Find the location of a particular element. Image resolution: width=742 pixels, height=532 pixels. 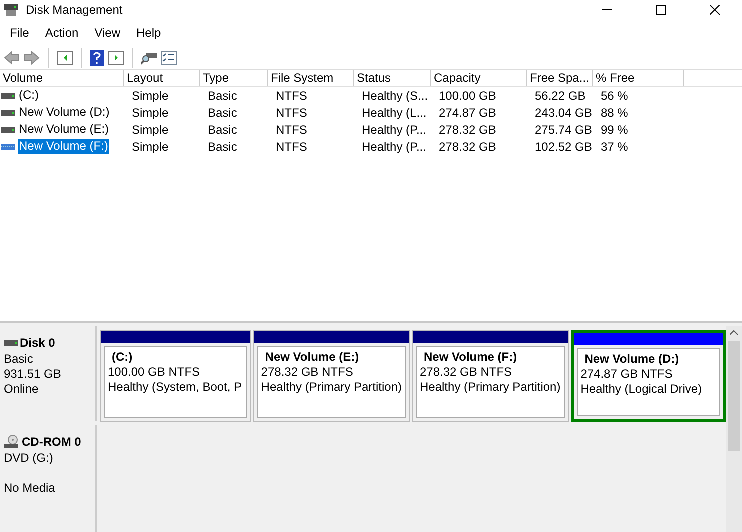

table-cell: 88 % is located at coordinates (615, 113).